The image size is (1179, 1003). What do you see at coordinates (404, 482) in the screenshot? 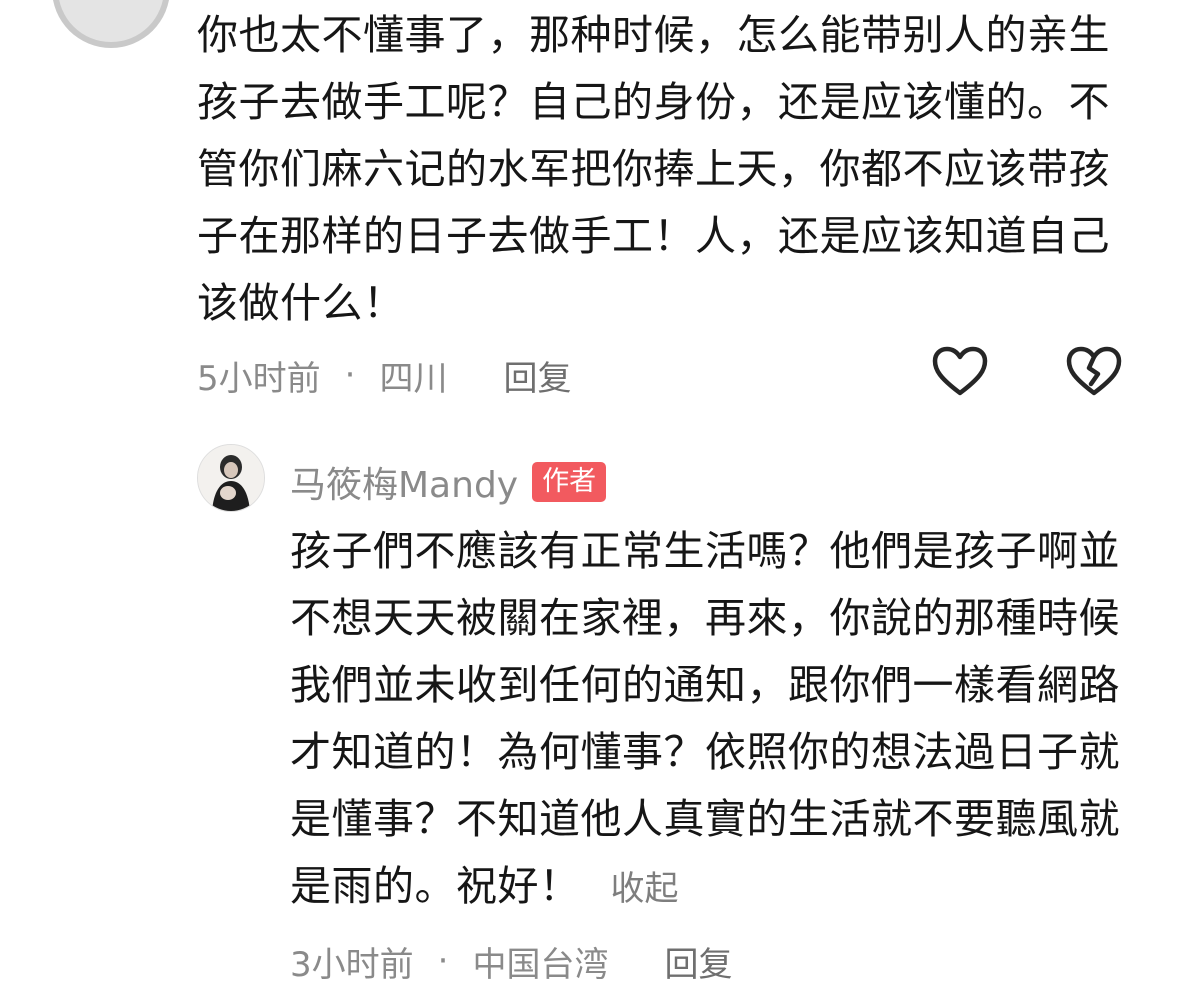
I see `author-name: 马筱梅Mandy` at bounding box center [404, 482].